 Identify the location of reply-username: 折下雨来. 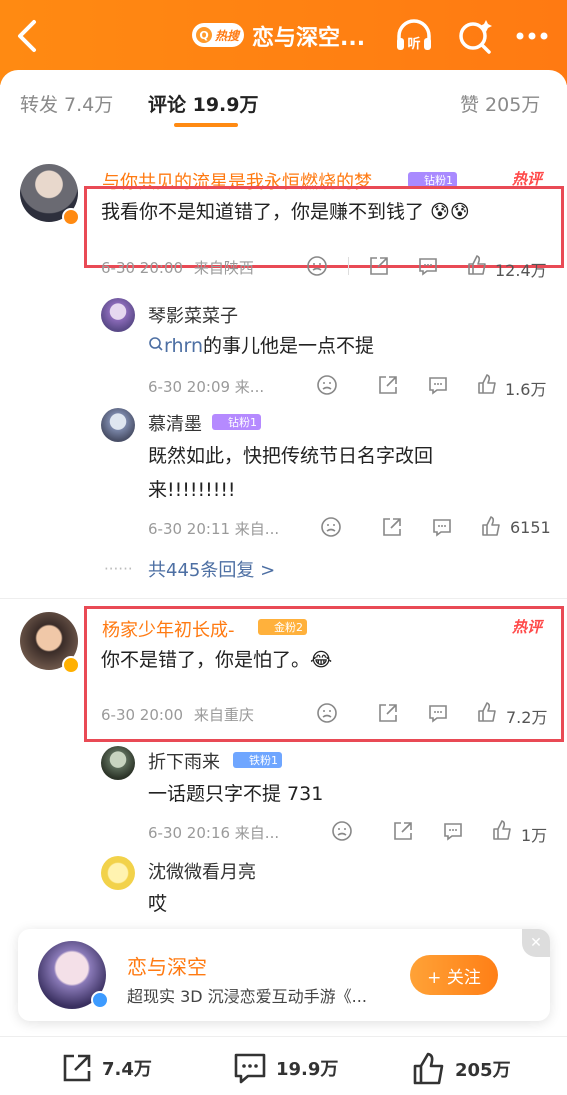
(184, 761).